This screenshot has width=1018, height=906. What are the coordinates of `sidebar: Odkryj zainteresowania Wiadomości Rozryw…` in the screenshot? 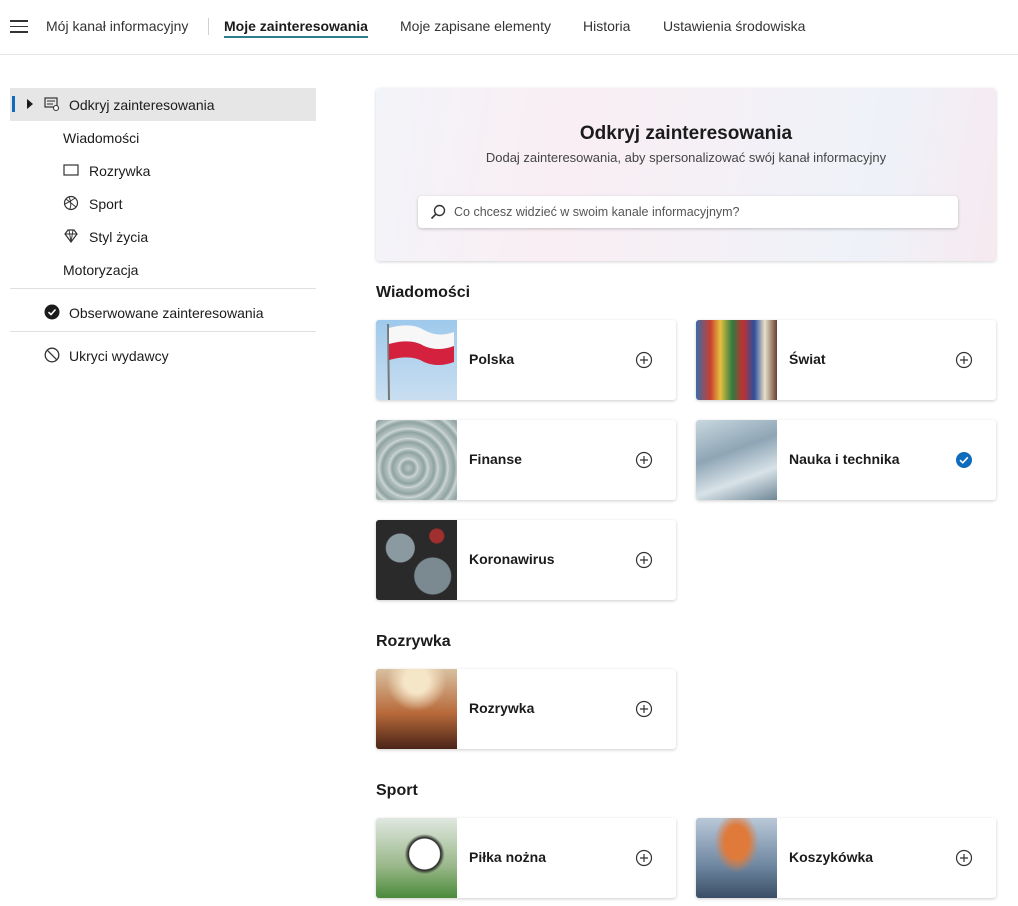 It's located at (163, 230).